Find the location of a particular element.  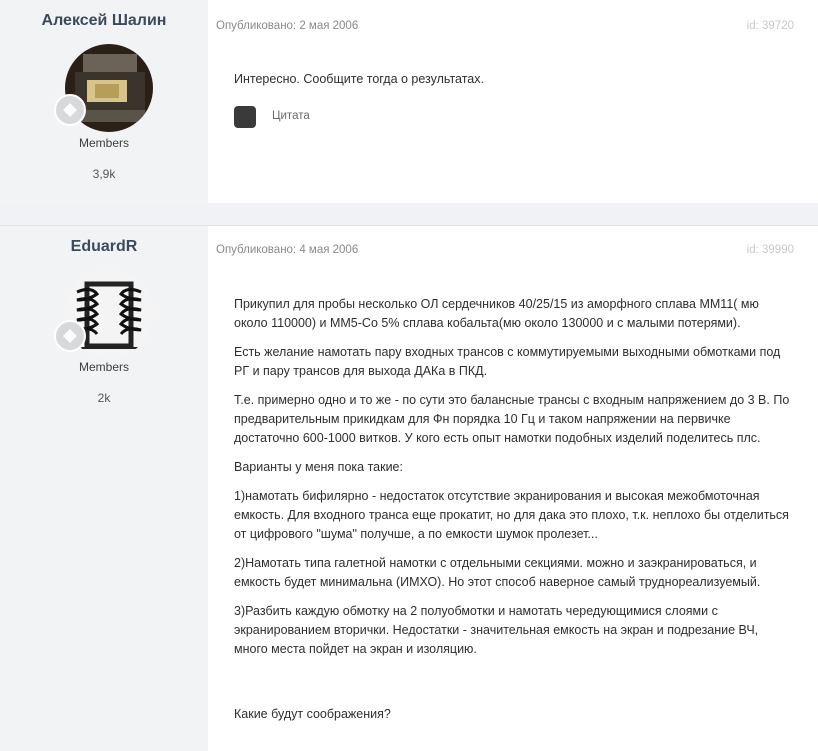

post-paragraph: Варианты у меня пока такие: is located at coordinates (318, 467).